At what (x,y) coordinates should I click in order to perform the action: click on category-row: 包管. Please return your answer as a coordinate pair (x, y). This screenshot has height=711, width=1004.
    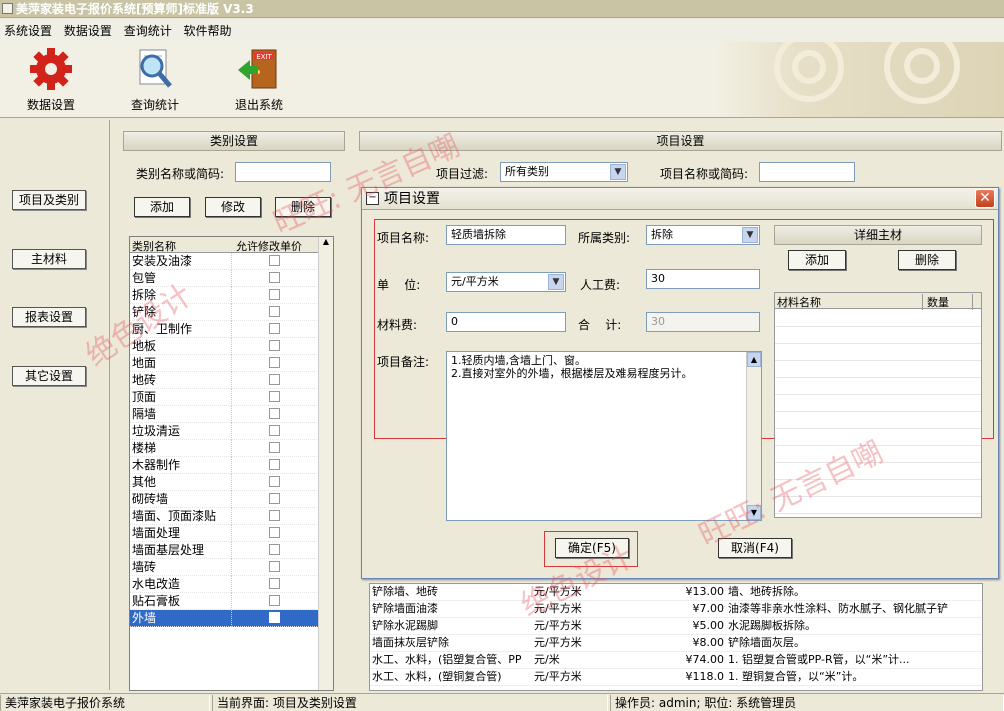
    Looking at the image, I should click on (231, 278).